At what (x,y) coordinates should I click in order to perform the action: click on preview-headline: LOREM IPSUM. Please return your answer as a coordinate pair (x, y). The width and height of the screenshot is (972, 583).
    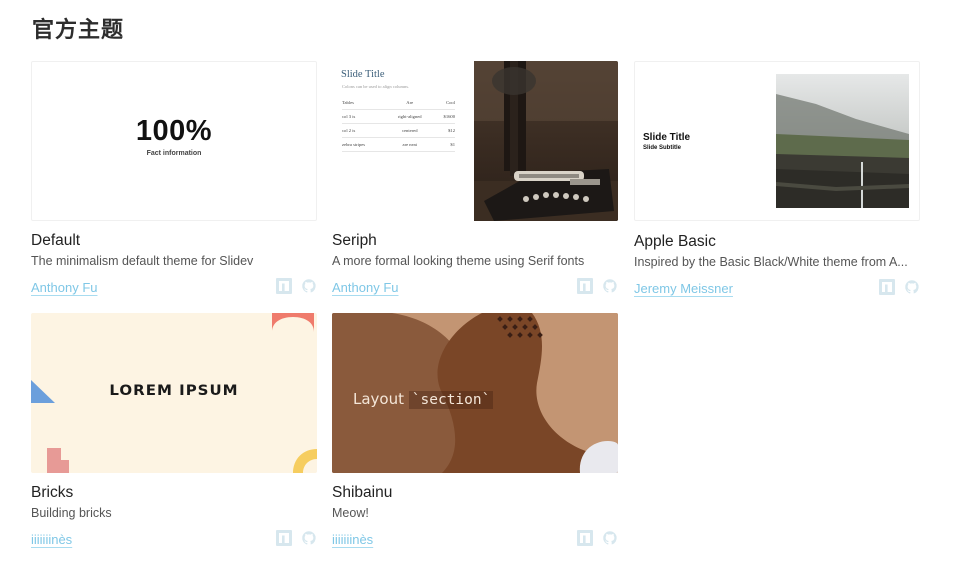
    Looking at the image, I should click on (174, 390).